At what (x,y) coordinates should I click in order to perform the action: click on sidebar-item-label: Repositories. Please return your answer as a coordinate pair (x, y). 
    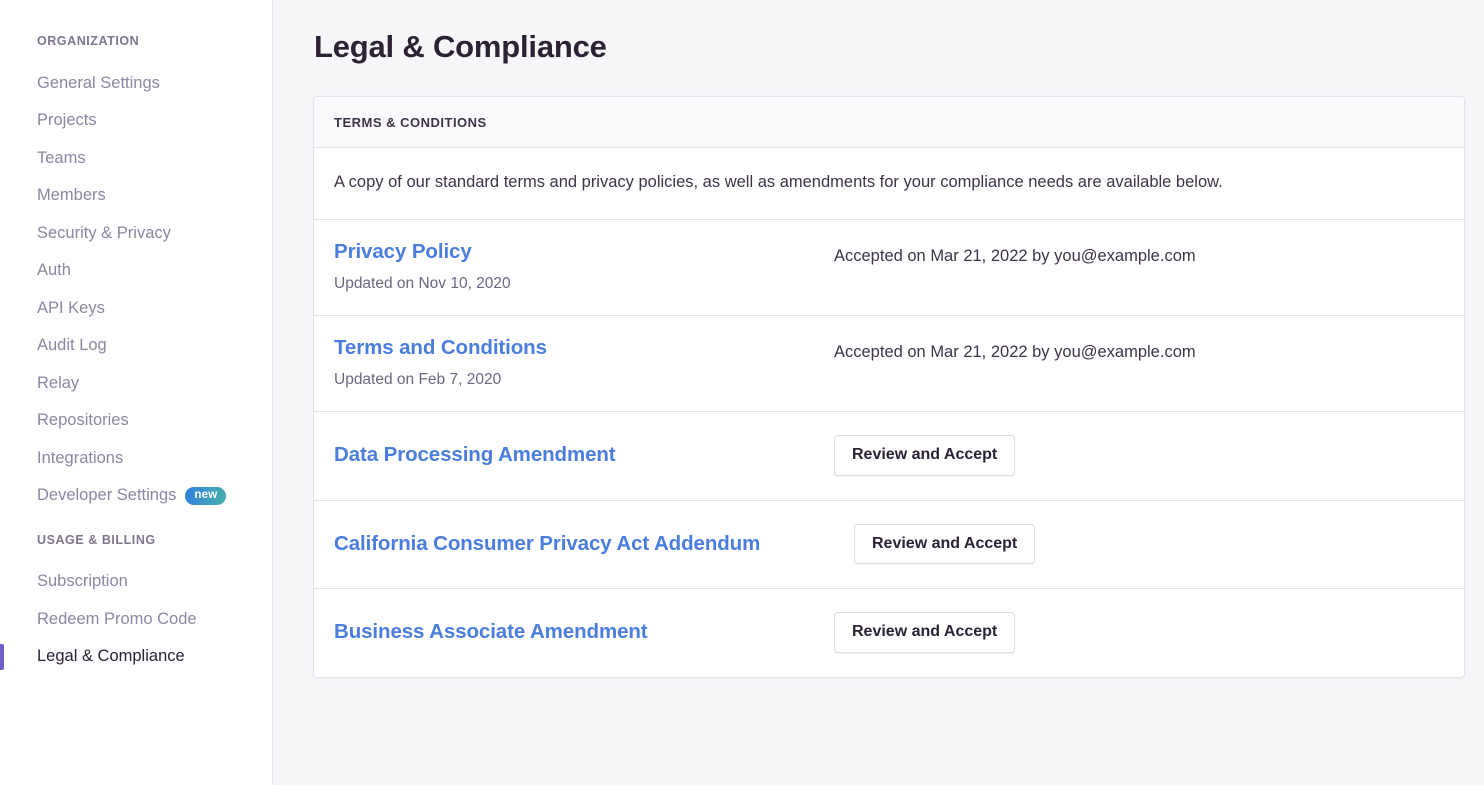
    Looking at the image, I should click on (83, 420).